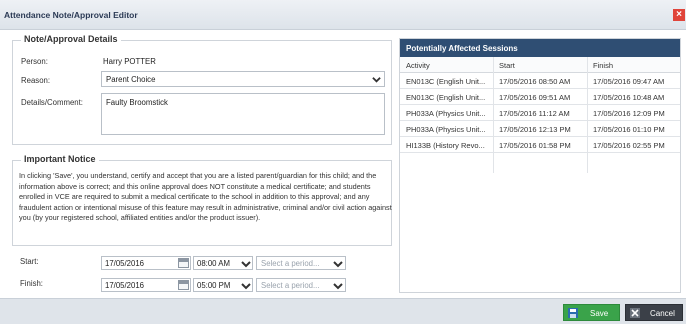 The image size is (686, 324). What do you see at coordinates (535, 81) in the screenshot?
I see `cell-start: 17/05/2016 08:50 AM` at bounding box center [535, 81].